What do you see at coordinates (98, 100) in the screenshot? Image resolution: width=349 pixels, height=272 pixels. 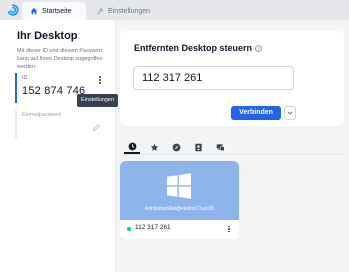 I see `settings-tooltip: Einstellungen` at bounding box center [98, 100].